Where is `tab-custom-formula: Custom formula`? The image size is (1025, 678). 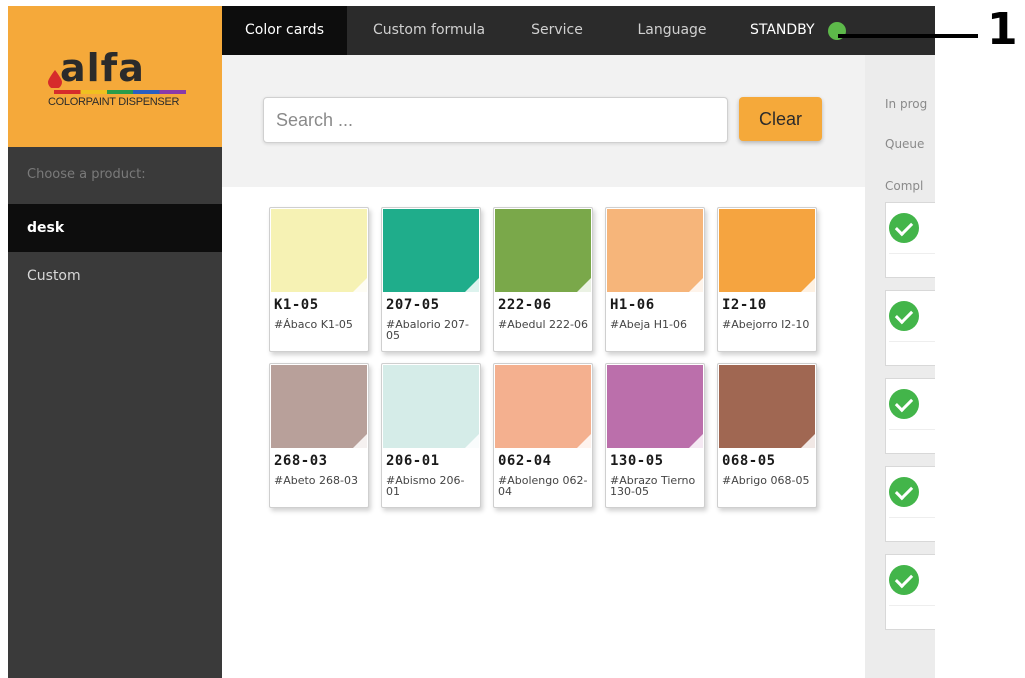 tab-custom-formula: Custom formula is located at coordinates (429, 30).